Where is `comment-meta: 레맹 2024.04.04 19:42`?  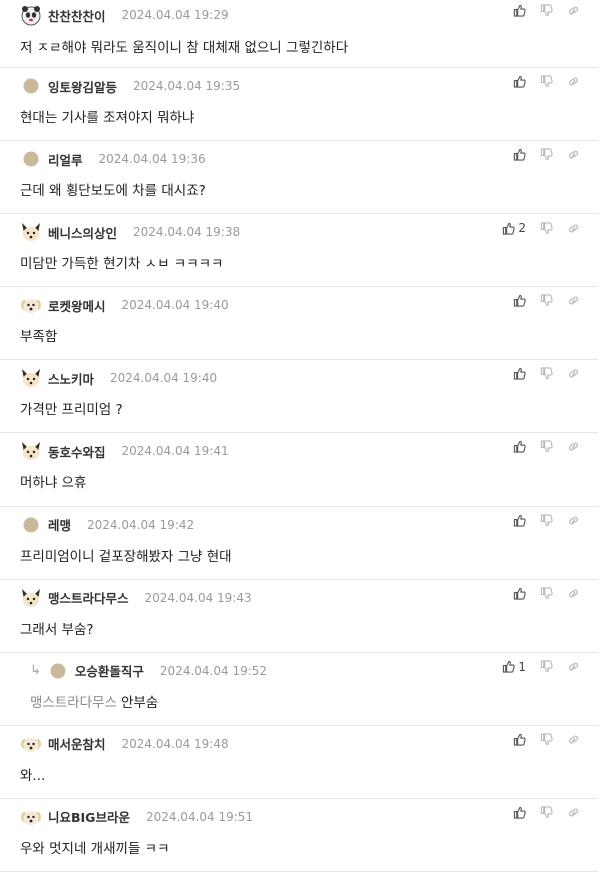 comment-meta: 레맹 2024.04.04 19:42 is located at coordinates (107, 525).